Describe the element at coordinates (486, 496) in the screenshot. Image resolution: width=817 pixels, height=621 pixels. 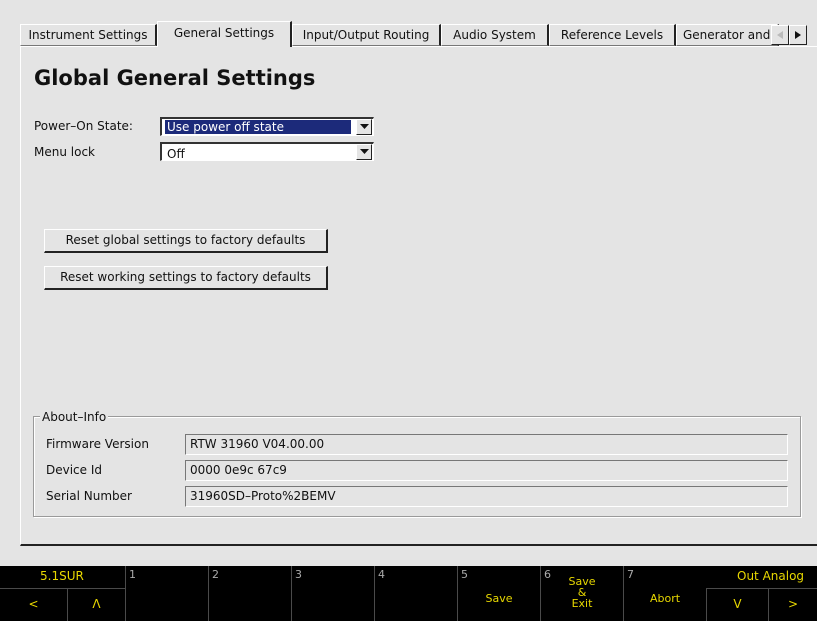
I see `serial-number-field: 31960SD–Proto%2BEMV` at that location.